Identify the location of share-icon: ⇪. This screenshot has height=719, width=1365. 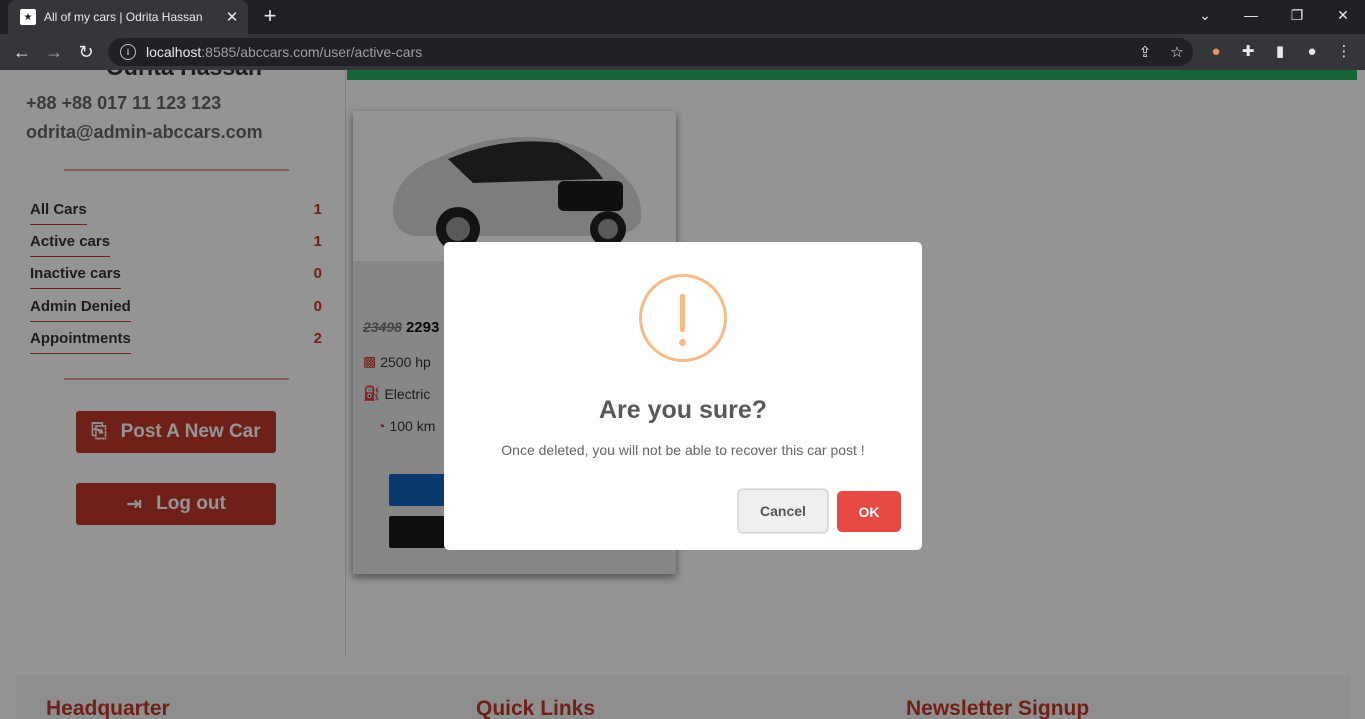
(1145, 52).